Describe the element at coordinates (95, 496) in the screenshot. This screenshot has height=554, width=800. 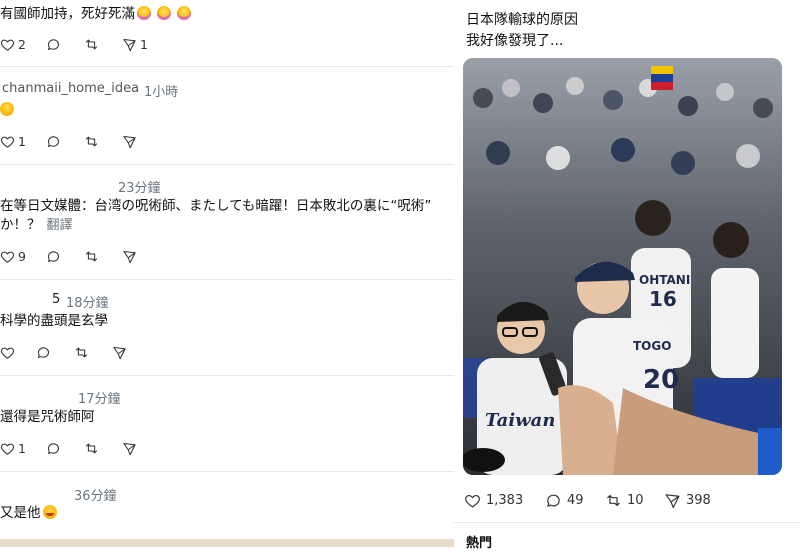
I see `reply-time: 36分鐘` at that location.